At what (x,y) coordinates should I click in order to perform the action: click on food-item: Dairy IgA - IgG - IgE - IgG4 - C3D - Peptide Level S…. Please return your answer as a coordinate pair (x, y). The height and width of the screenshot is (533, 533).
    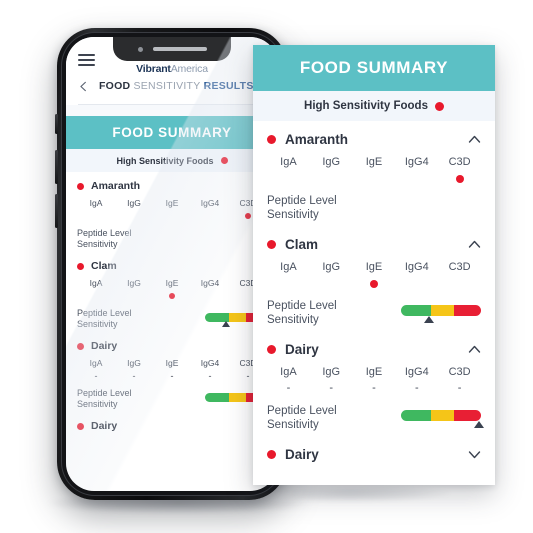
    Looking at the image, I should click on (375, 383).